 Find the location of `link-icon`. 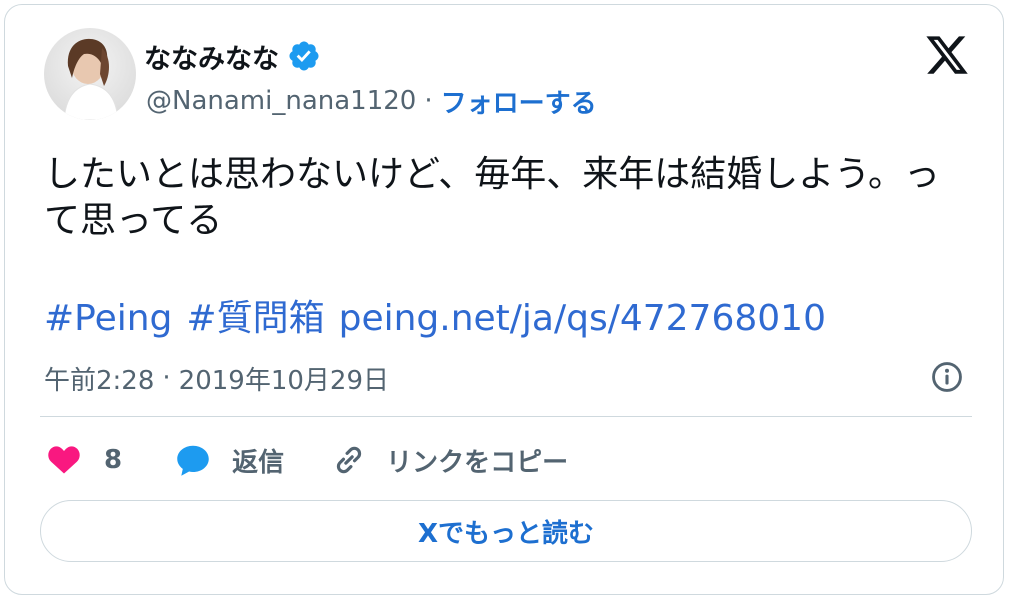

link-icon is located at coordinates (349, 460).